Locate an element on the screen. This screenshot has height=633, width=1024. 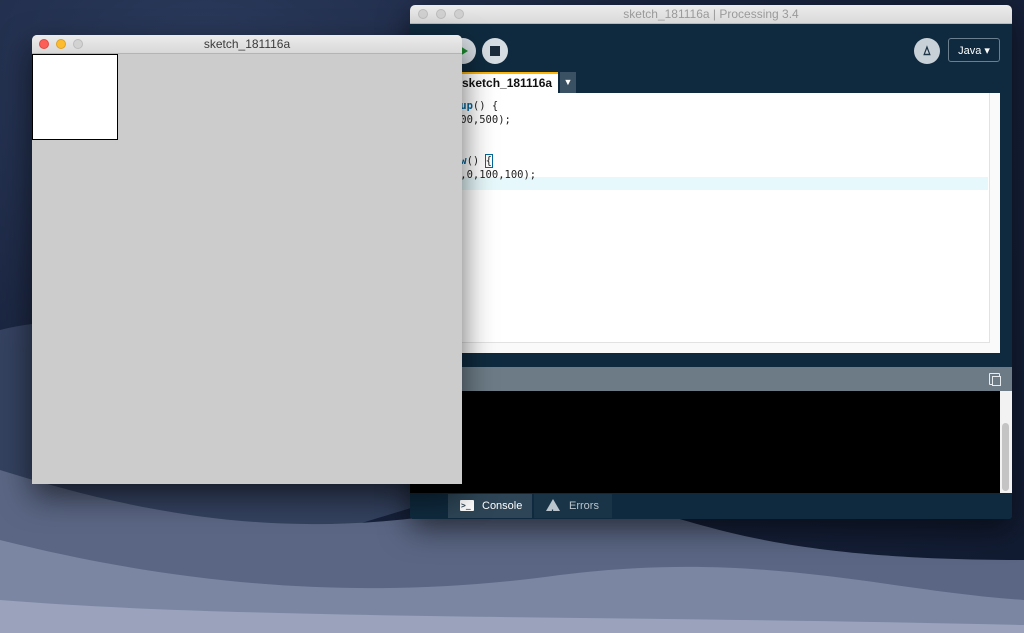
drawn-rectangle is located at coordinates (75, 97).